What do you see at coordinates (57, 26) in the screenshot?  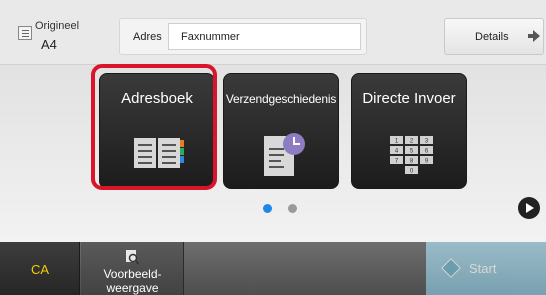 I see `original-label: Origineel` at bounding box center [57, 26].